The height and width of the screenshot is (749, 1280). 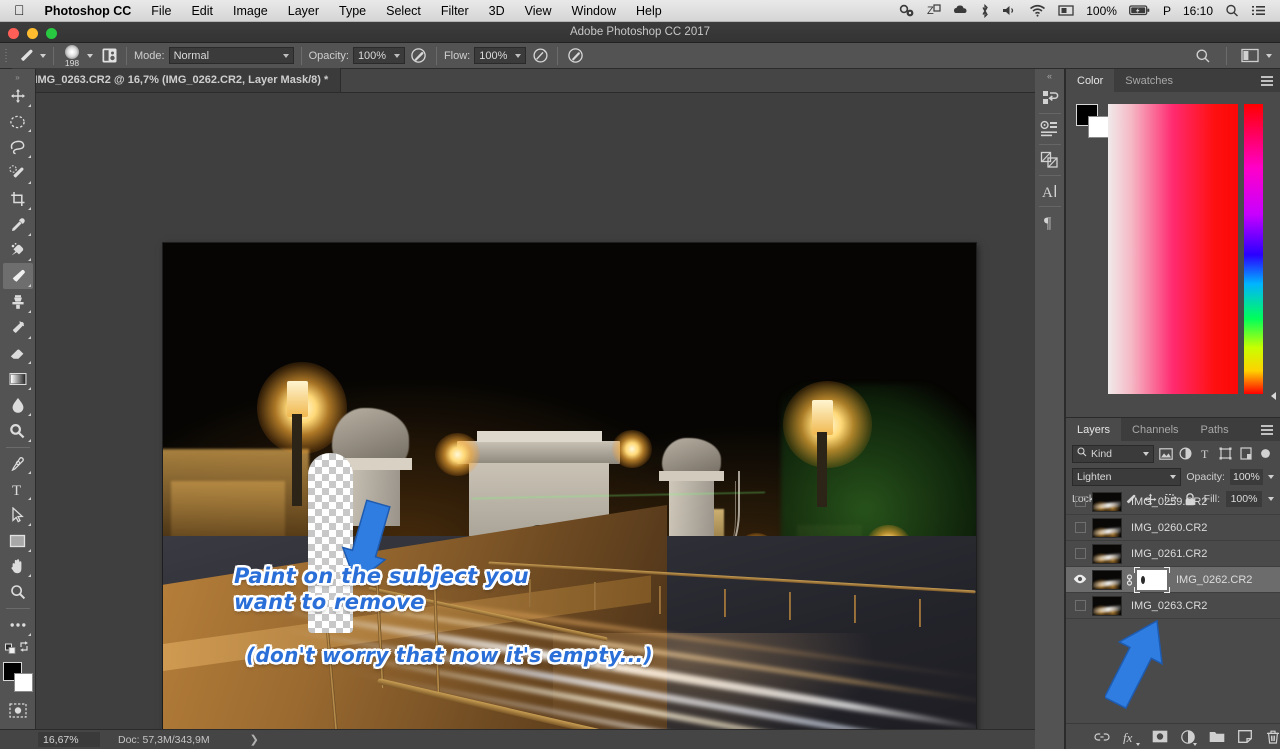 I want to click on tab-paths: Paths, so click(x=1215, y=429).